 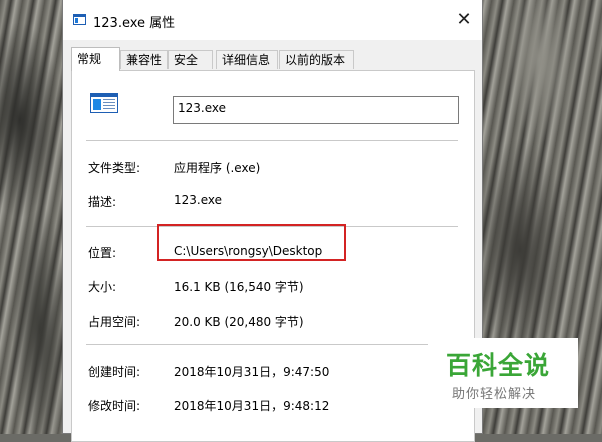 What do you see at coordinates (114, 406) in the screenshot?
I see `modified-label: 修改时间:` at bounding box center [114, 406].